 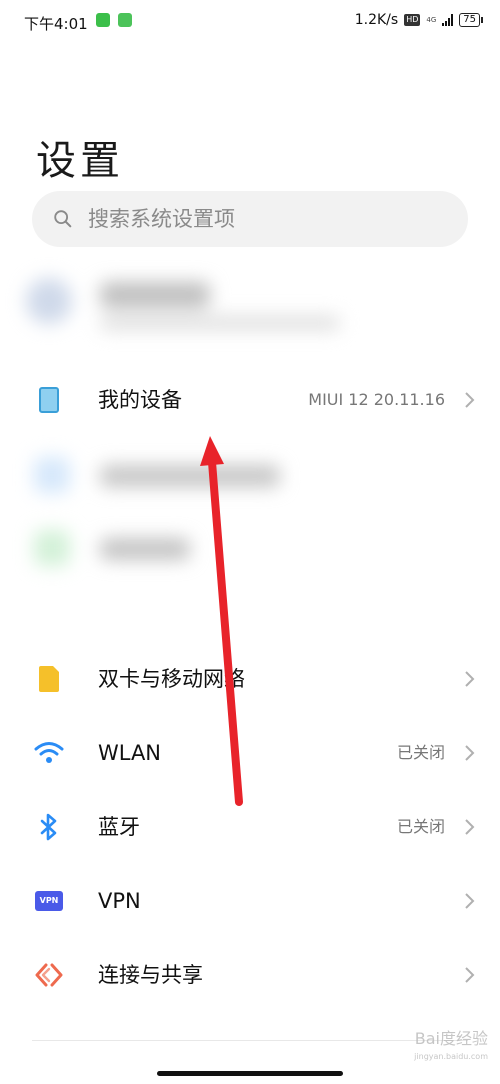 I want to click on watermark: Bai度经验 jingyan.baidu.com, so click(x=451, y=1045).